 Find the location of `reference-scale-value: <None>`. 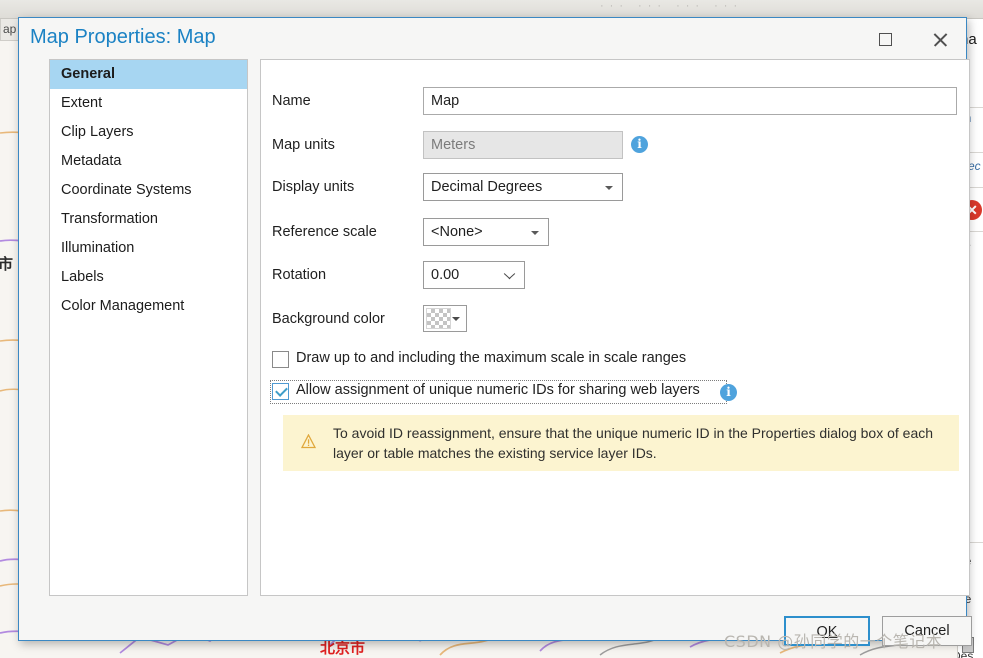

reference-scale-value: <None> is located at coordinates (457, 232).